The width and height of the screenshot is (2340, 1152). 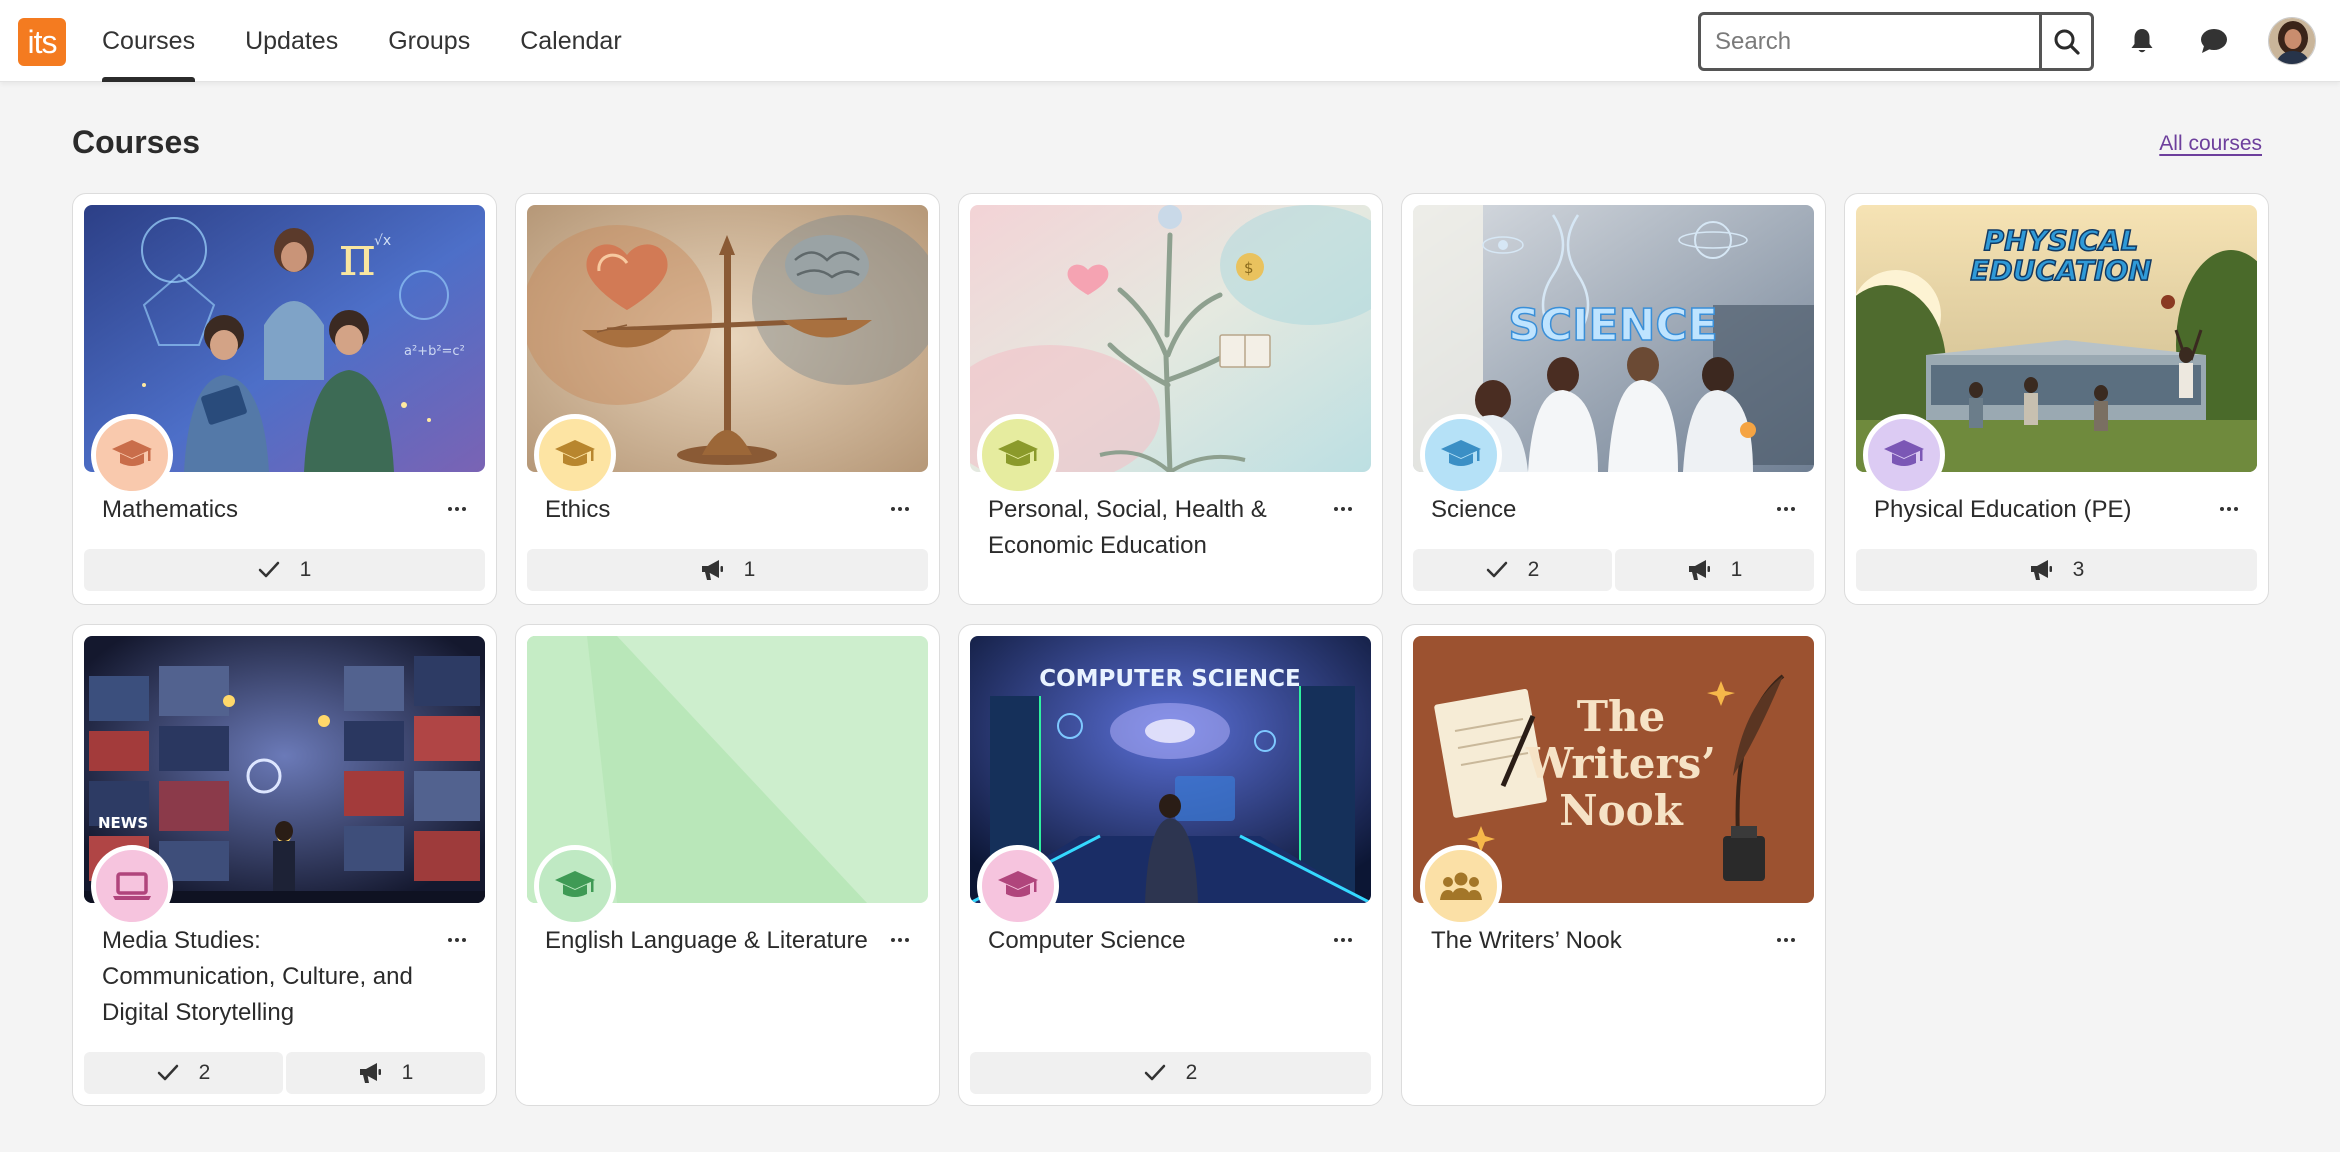 What do you see at coordinates (1153, 941) in the screenshot?
I see `course-title: Computer Science` at bounding box center [1153, 941].